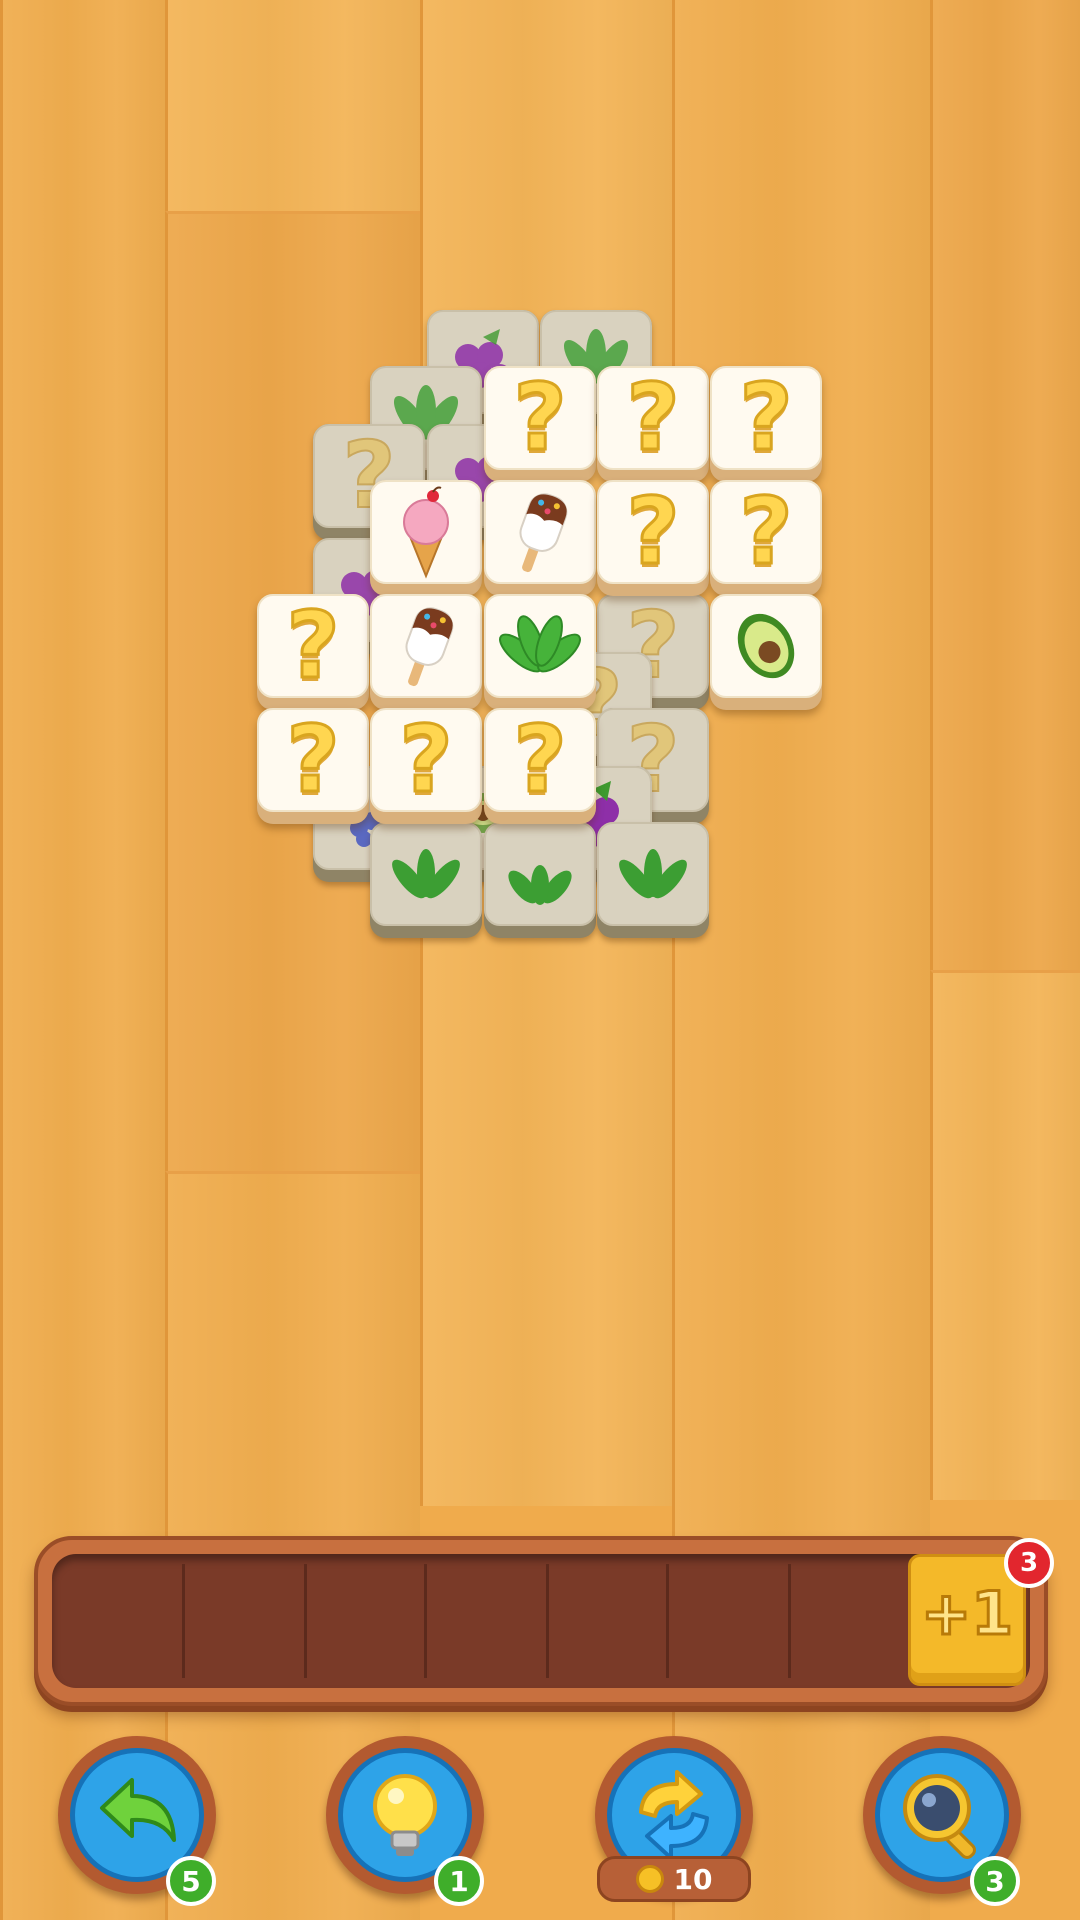  I want to click on undo-count-badge: 5, so click(191, 1881).